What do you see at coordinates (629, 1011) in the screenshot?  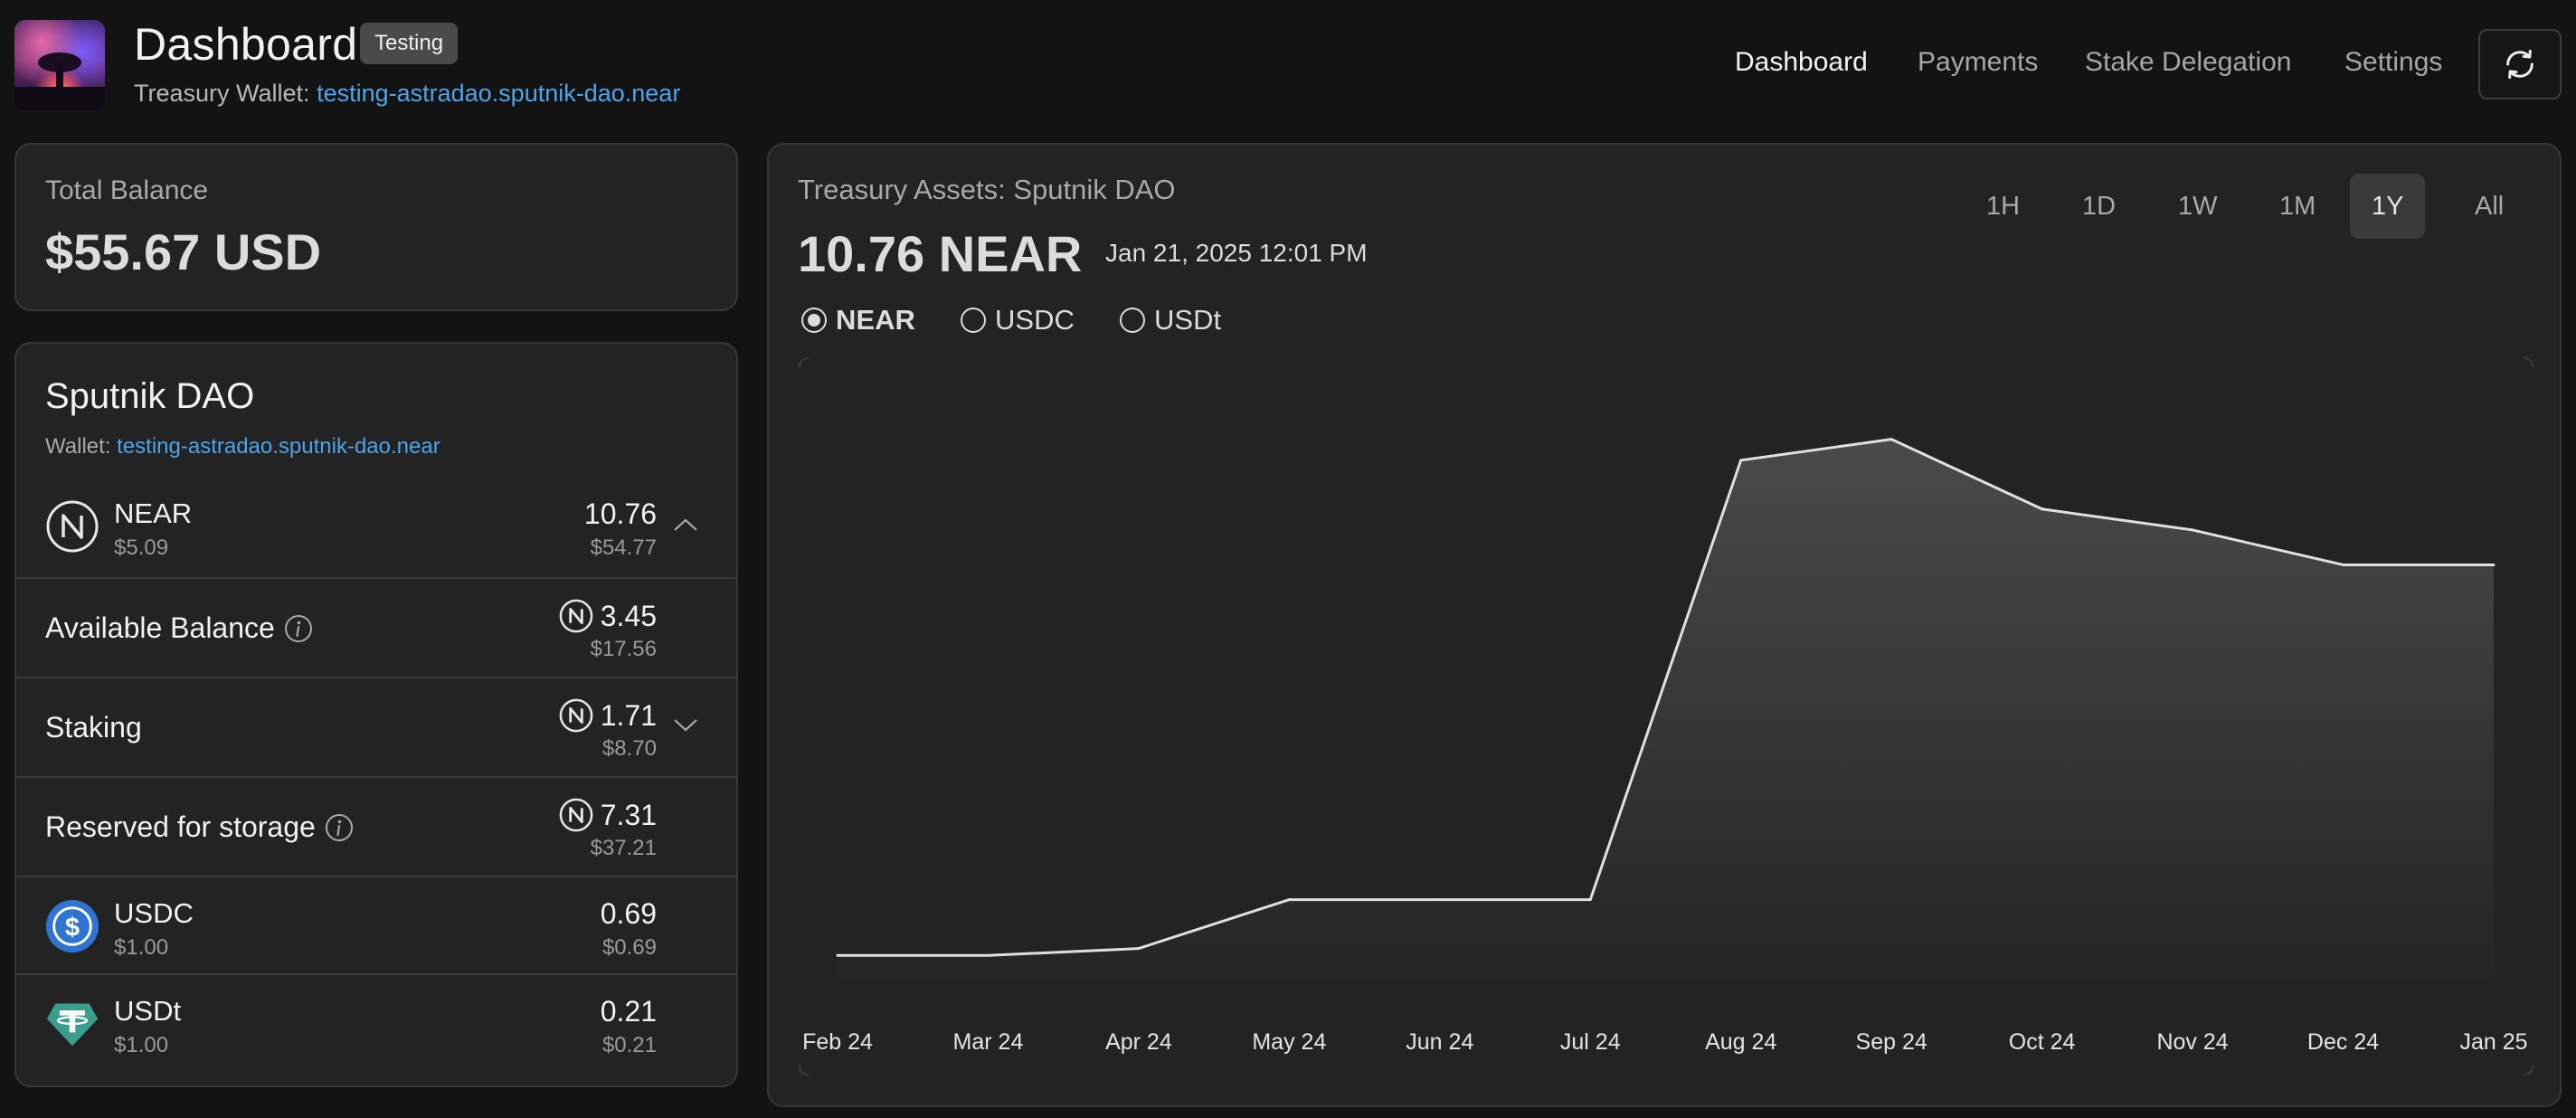 I see `asset-amount: 0.21` at bounding box center [629, 1011].